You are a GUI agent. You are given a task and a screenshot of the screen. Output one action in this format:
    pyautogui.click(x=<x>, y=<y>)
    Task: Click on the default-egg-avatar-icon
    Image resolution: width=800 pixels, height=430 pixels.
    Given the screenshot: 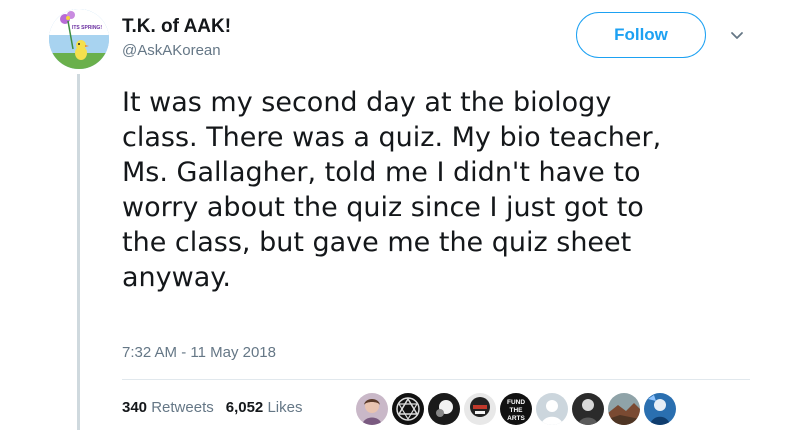 What is the action you would take?
    pyautogui.click(x=552, y=409)
    